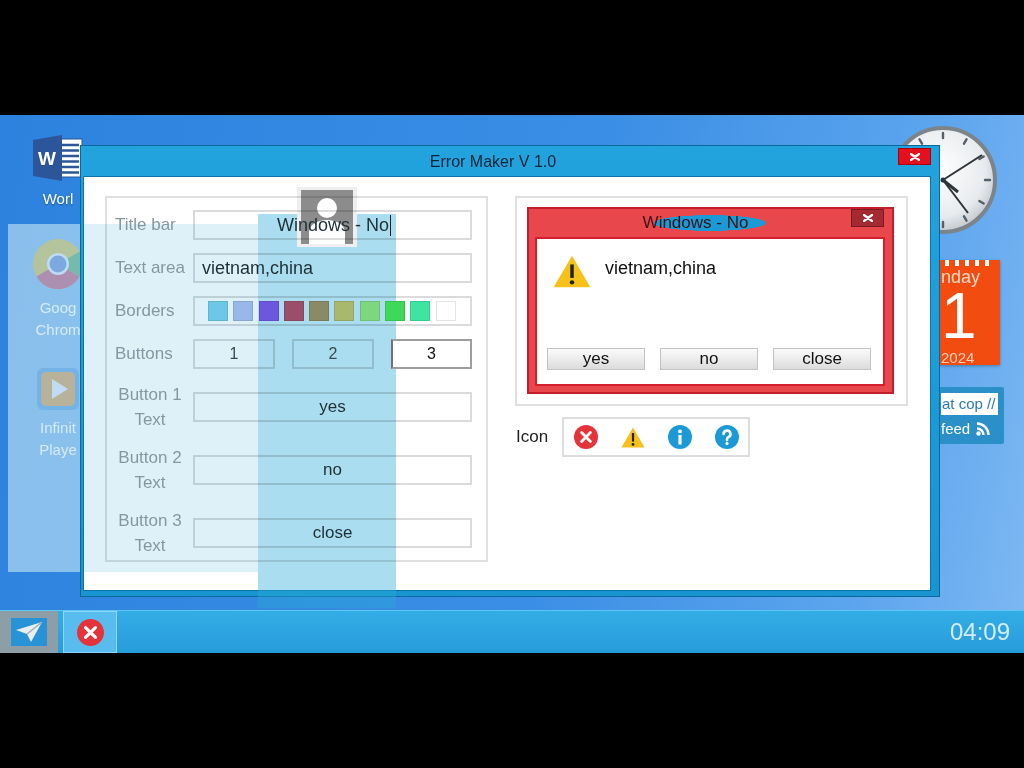 The height and width of the screenshot is (768, 1024). I want to click on field-label: Buttons, so click(144, 354).